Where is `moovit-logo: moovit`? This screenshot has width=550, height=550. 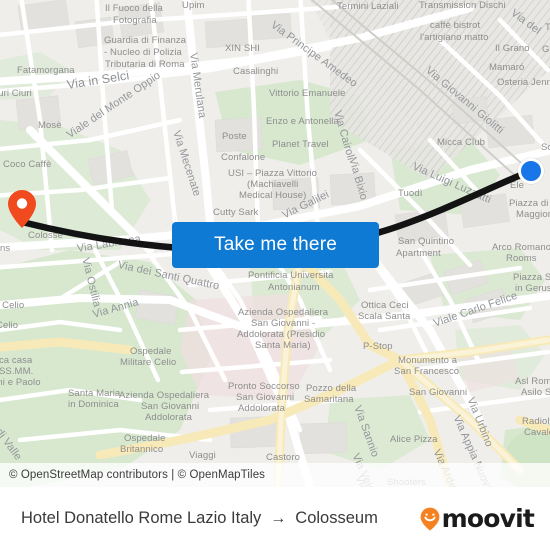
moovit-logo: moovit is located at coordinates (477, 518).